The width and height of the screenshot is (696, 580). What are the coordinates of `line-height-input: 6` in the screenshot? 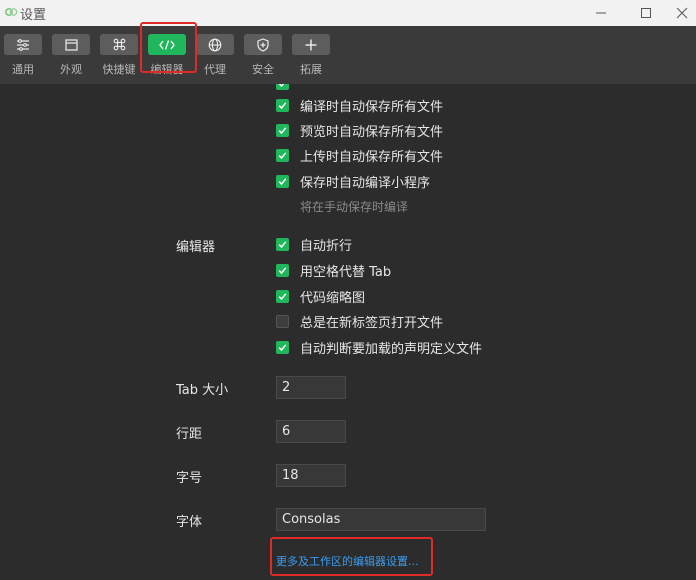 It's located at (311, 431).